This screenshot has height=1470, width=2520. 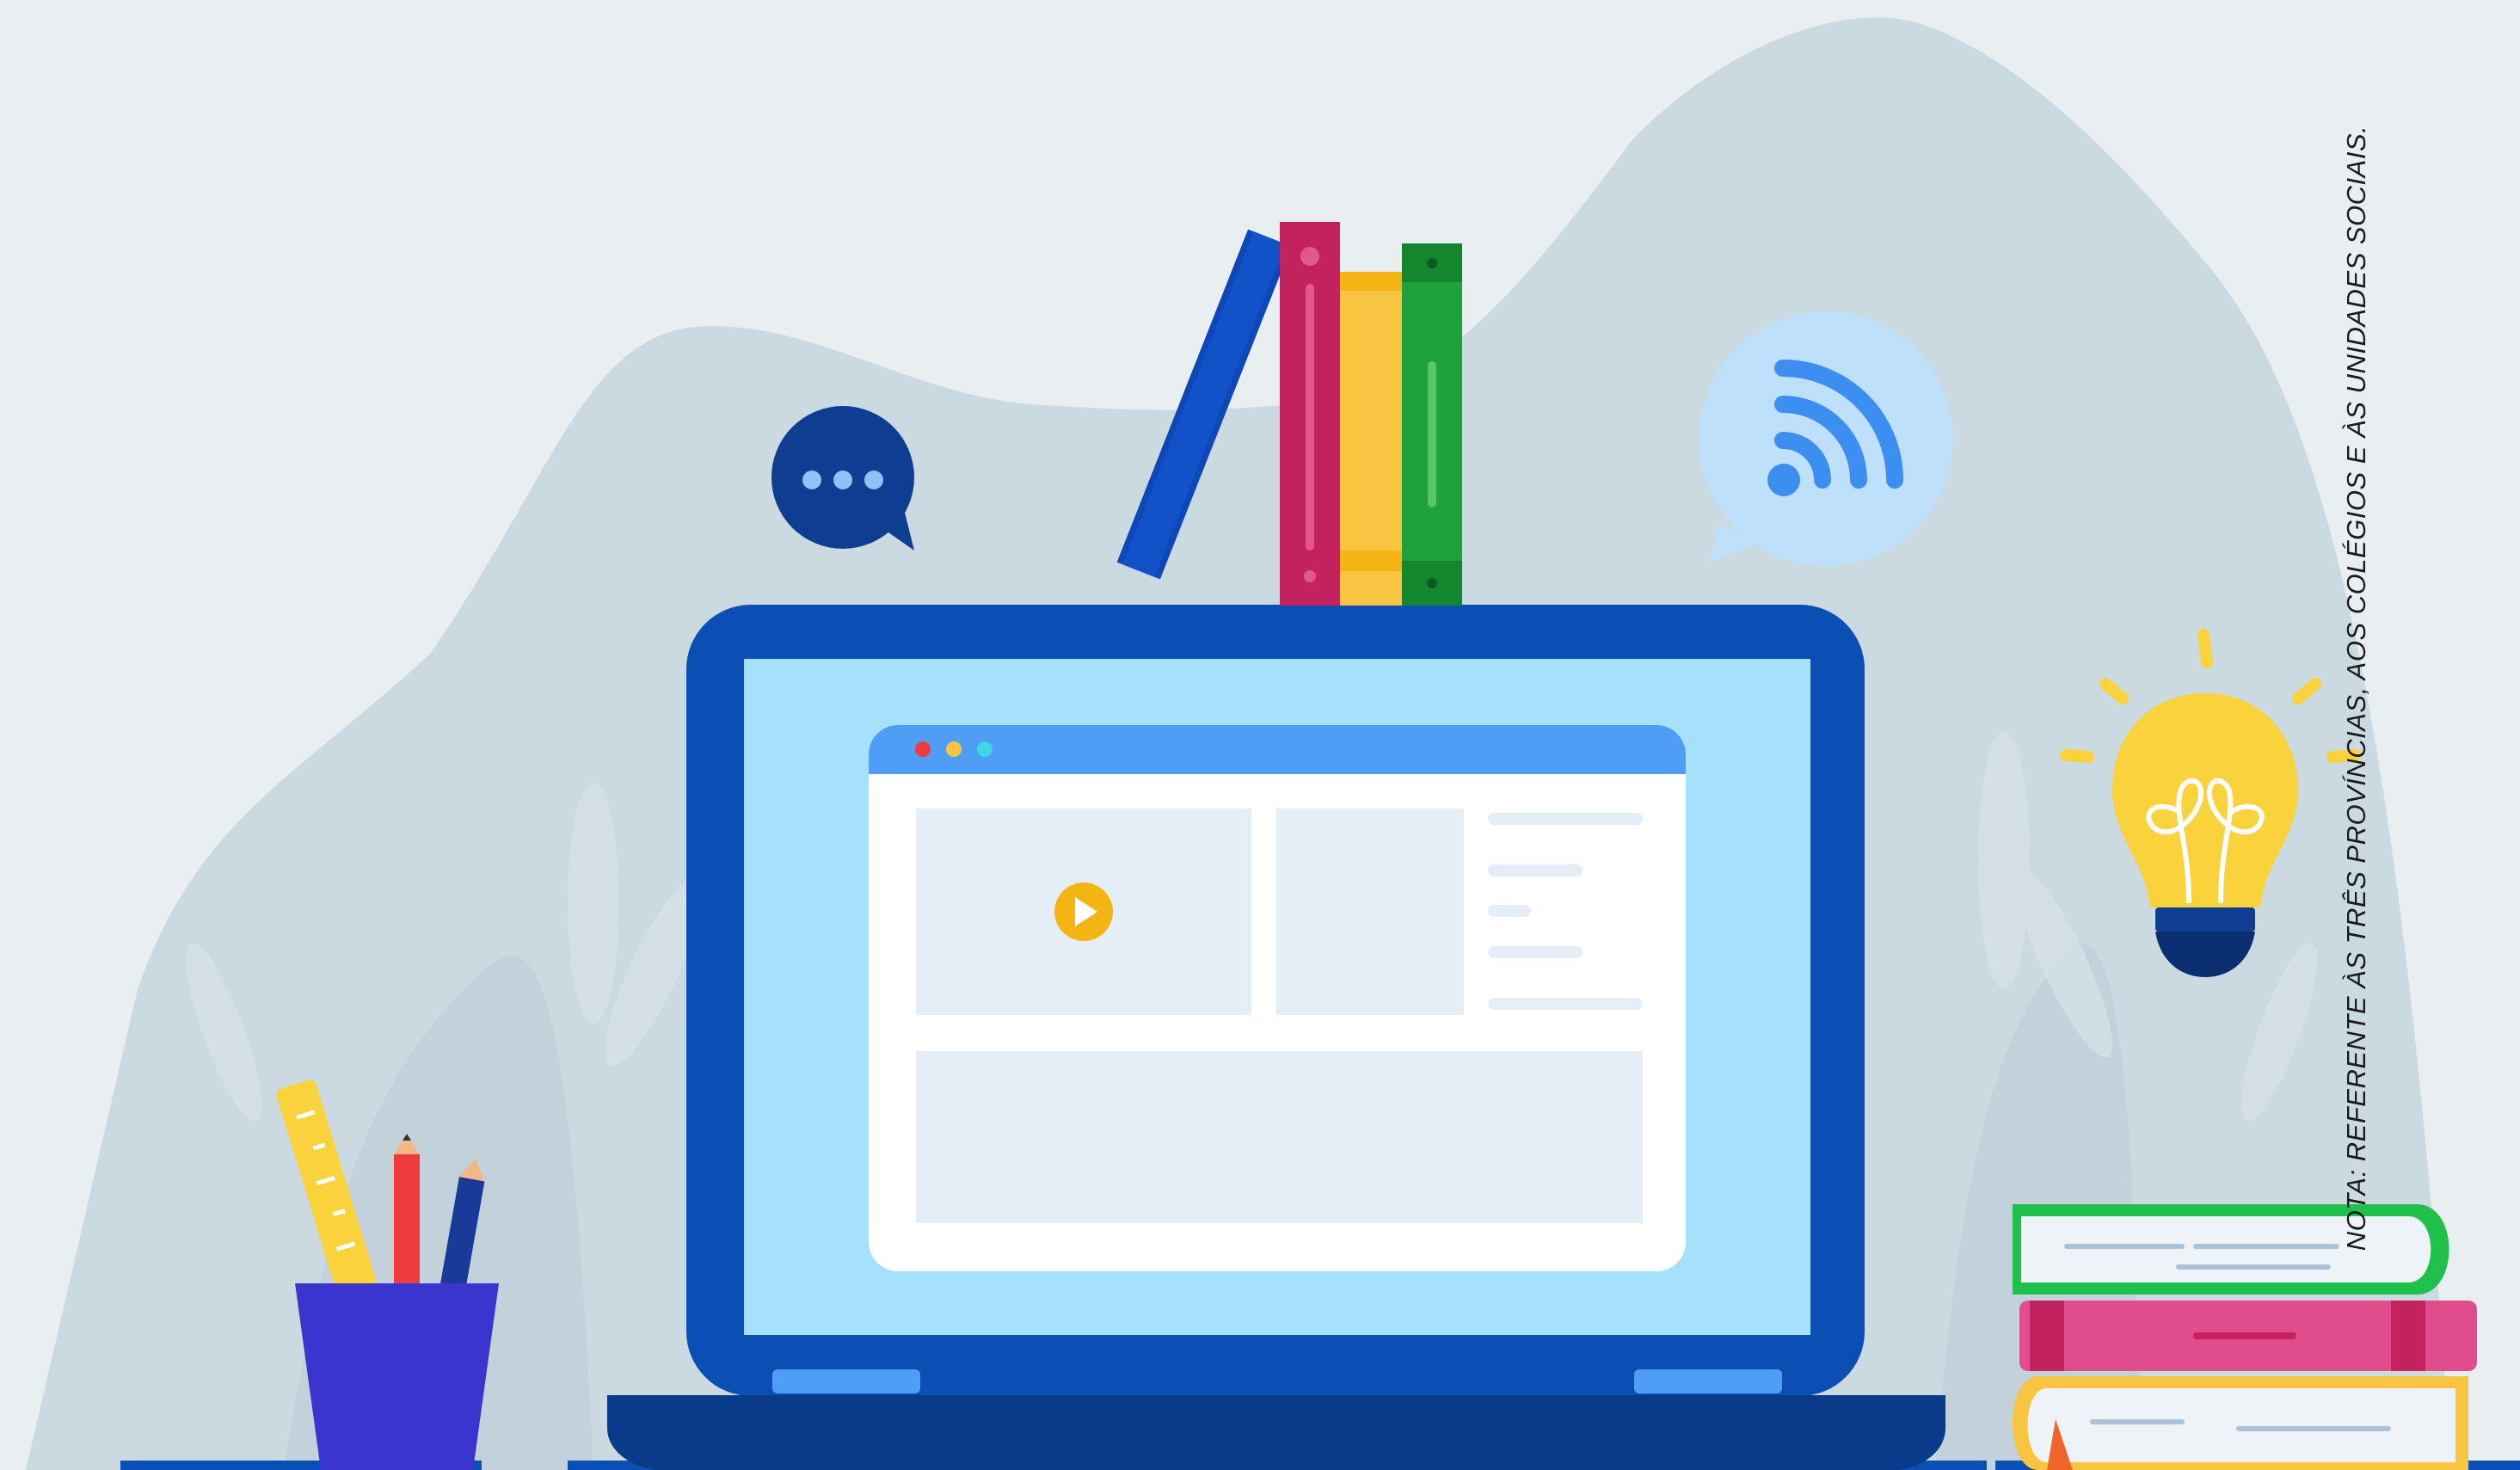 I want to click on image-thumbnail, so click(x=1370, y=912).